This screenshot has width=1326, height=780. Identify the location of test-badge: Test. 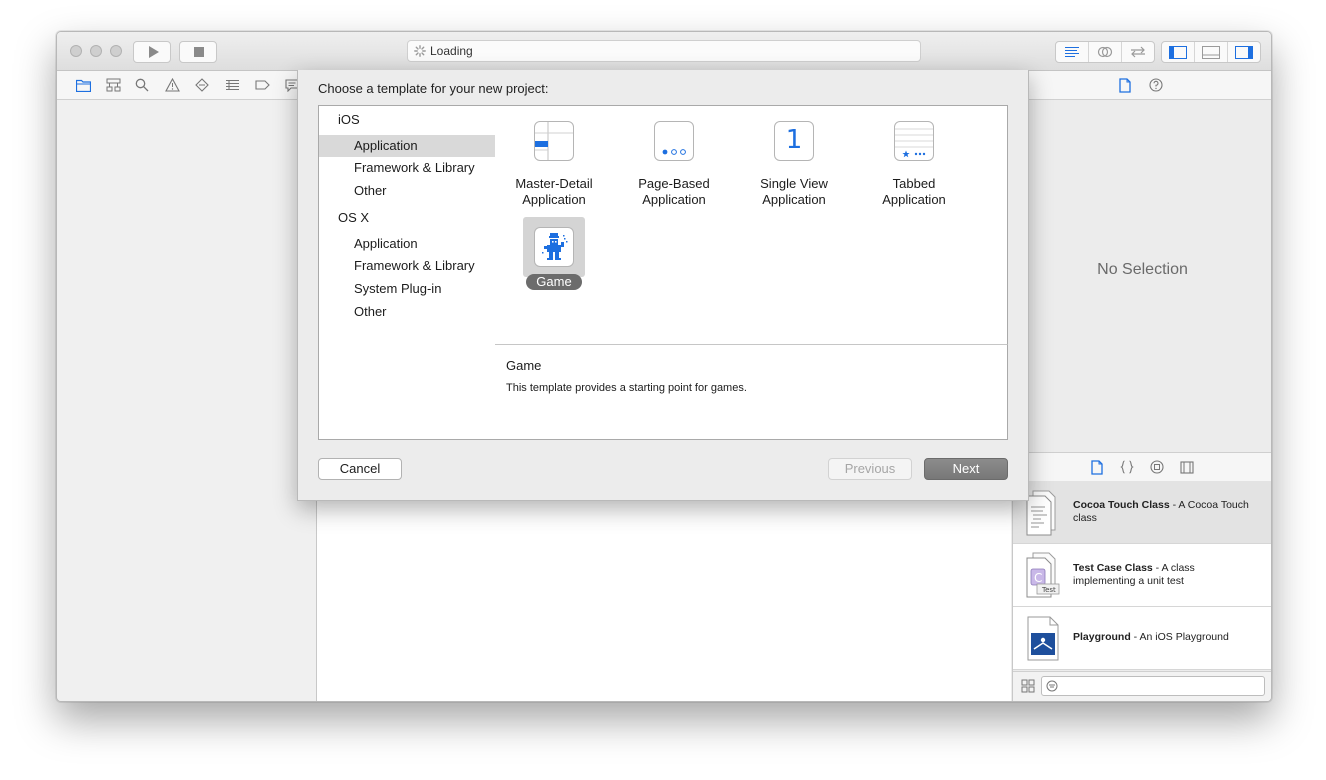
(1048, 590).